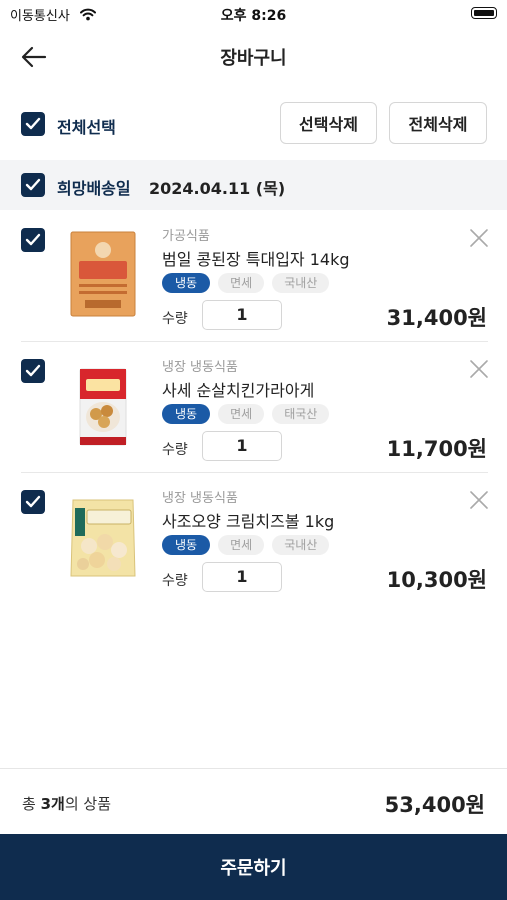 The height and width of the screenshot is (900, 507). What do you see at coordinates (253, 801) in the screenshot?
I see `order-summary: 총 3개의 상품 53,400원` at bounding box center [253, 801].